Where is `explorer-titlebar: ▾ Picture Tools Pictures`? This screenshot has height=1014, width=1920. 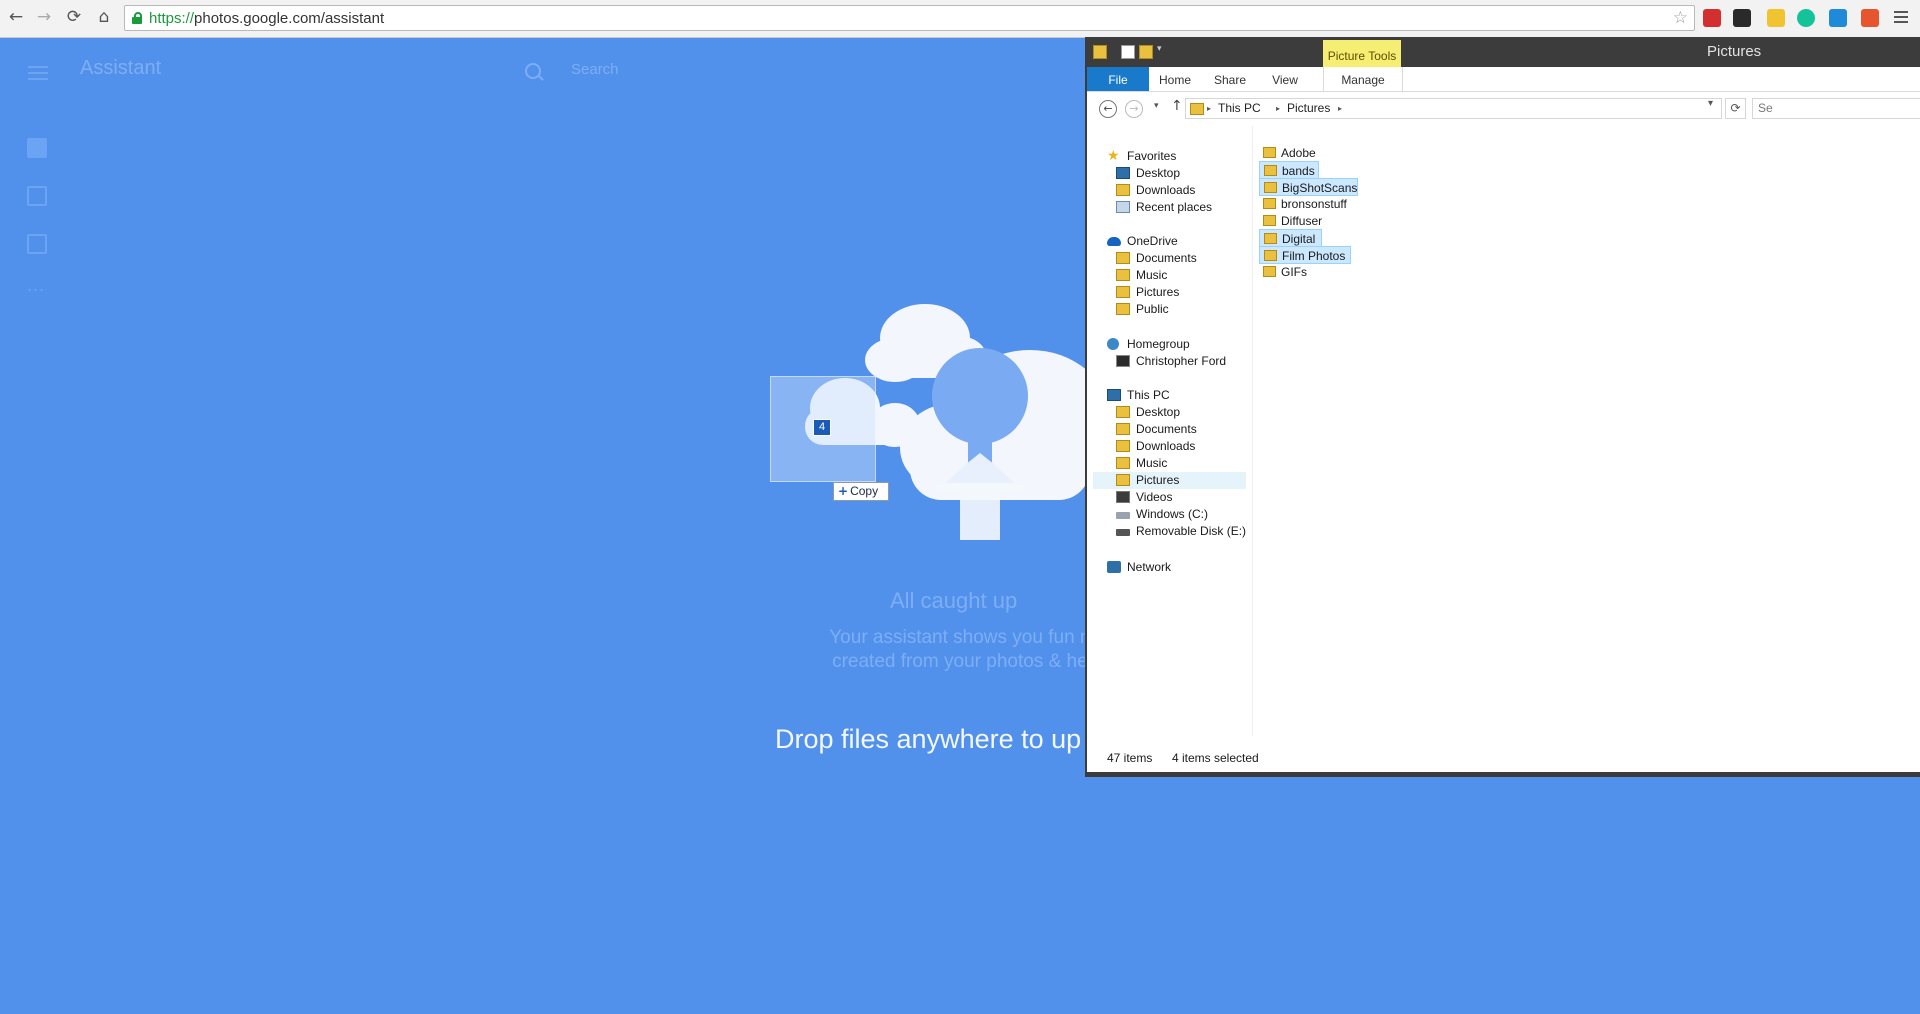 explorer-titlebar: ▾ Picture Tools Pictures is located at coordinates (1503, 52).